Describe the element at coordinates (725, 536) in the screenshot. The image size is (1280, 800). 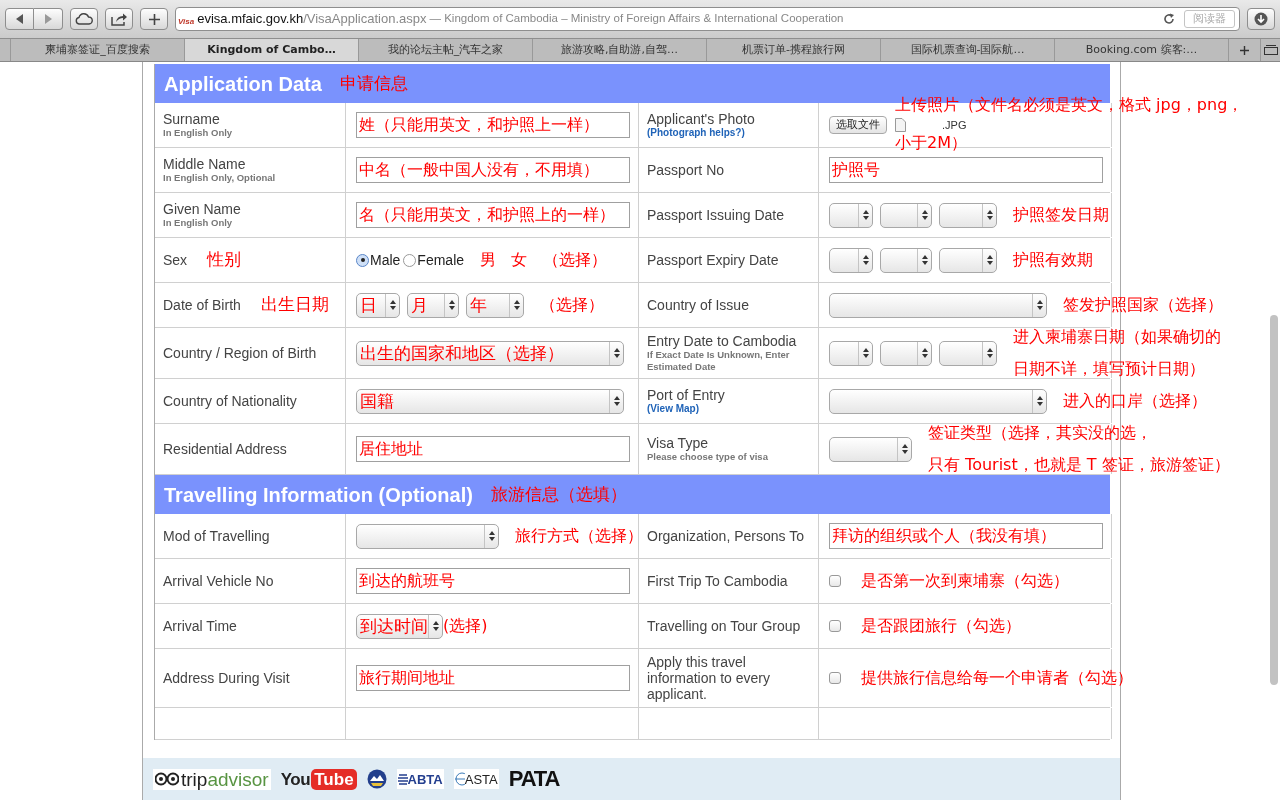
I see `field-label: Organization, Persons To` at that location.